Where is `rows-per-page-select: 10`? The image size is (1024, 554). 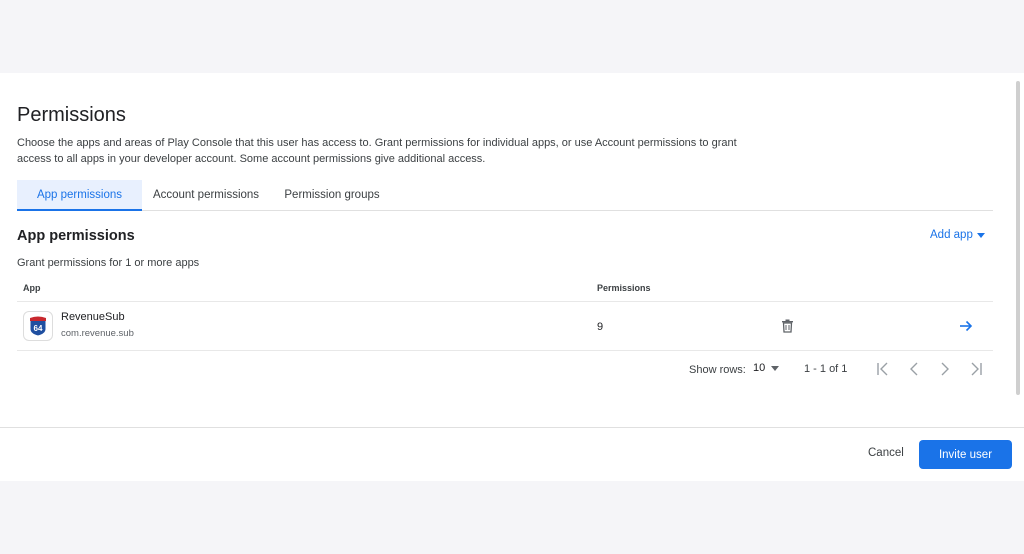
rows-per-page-select: 10 is located at coordinates (766, 368).